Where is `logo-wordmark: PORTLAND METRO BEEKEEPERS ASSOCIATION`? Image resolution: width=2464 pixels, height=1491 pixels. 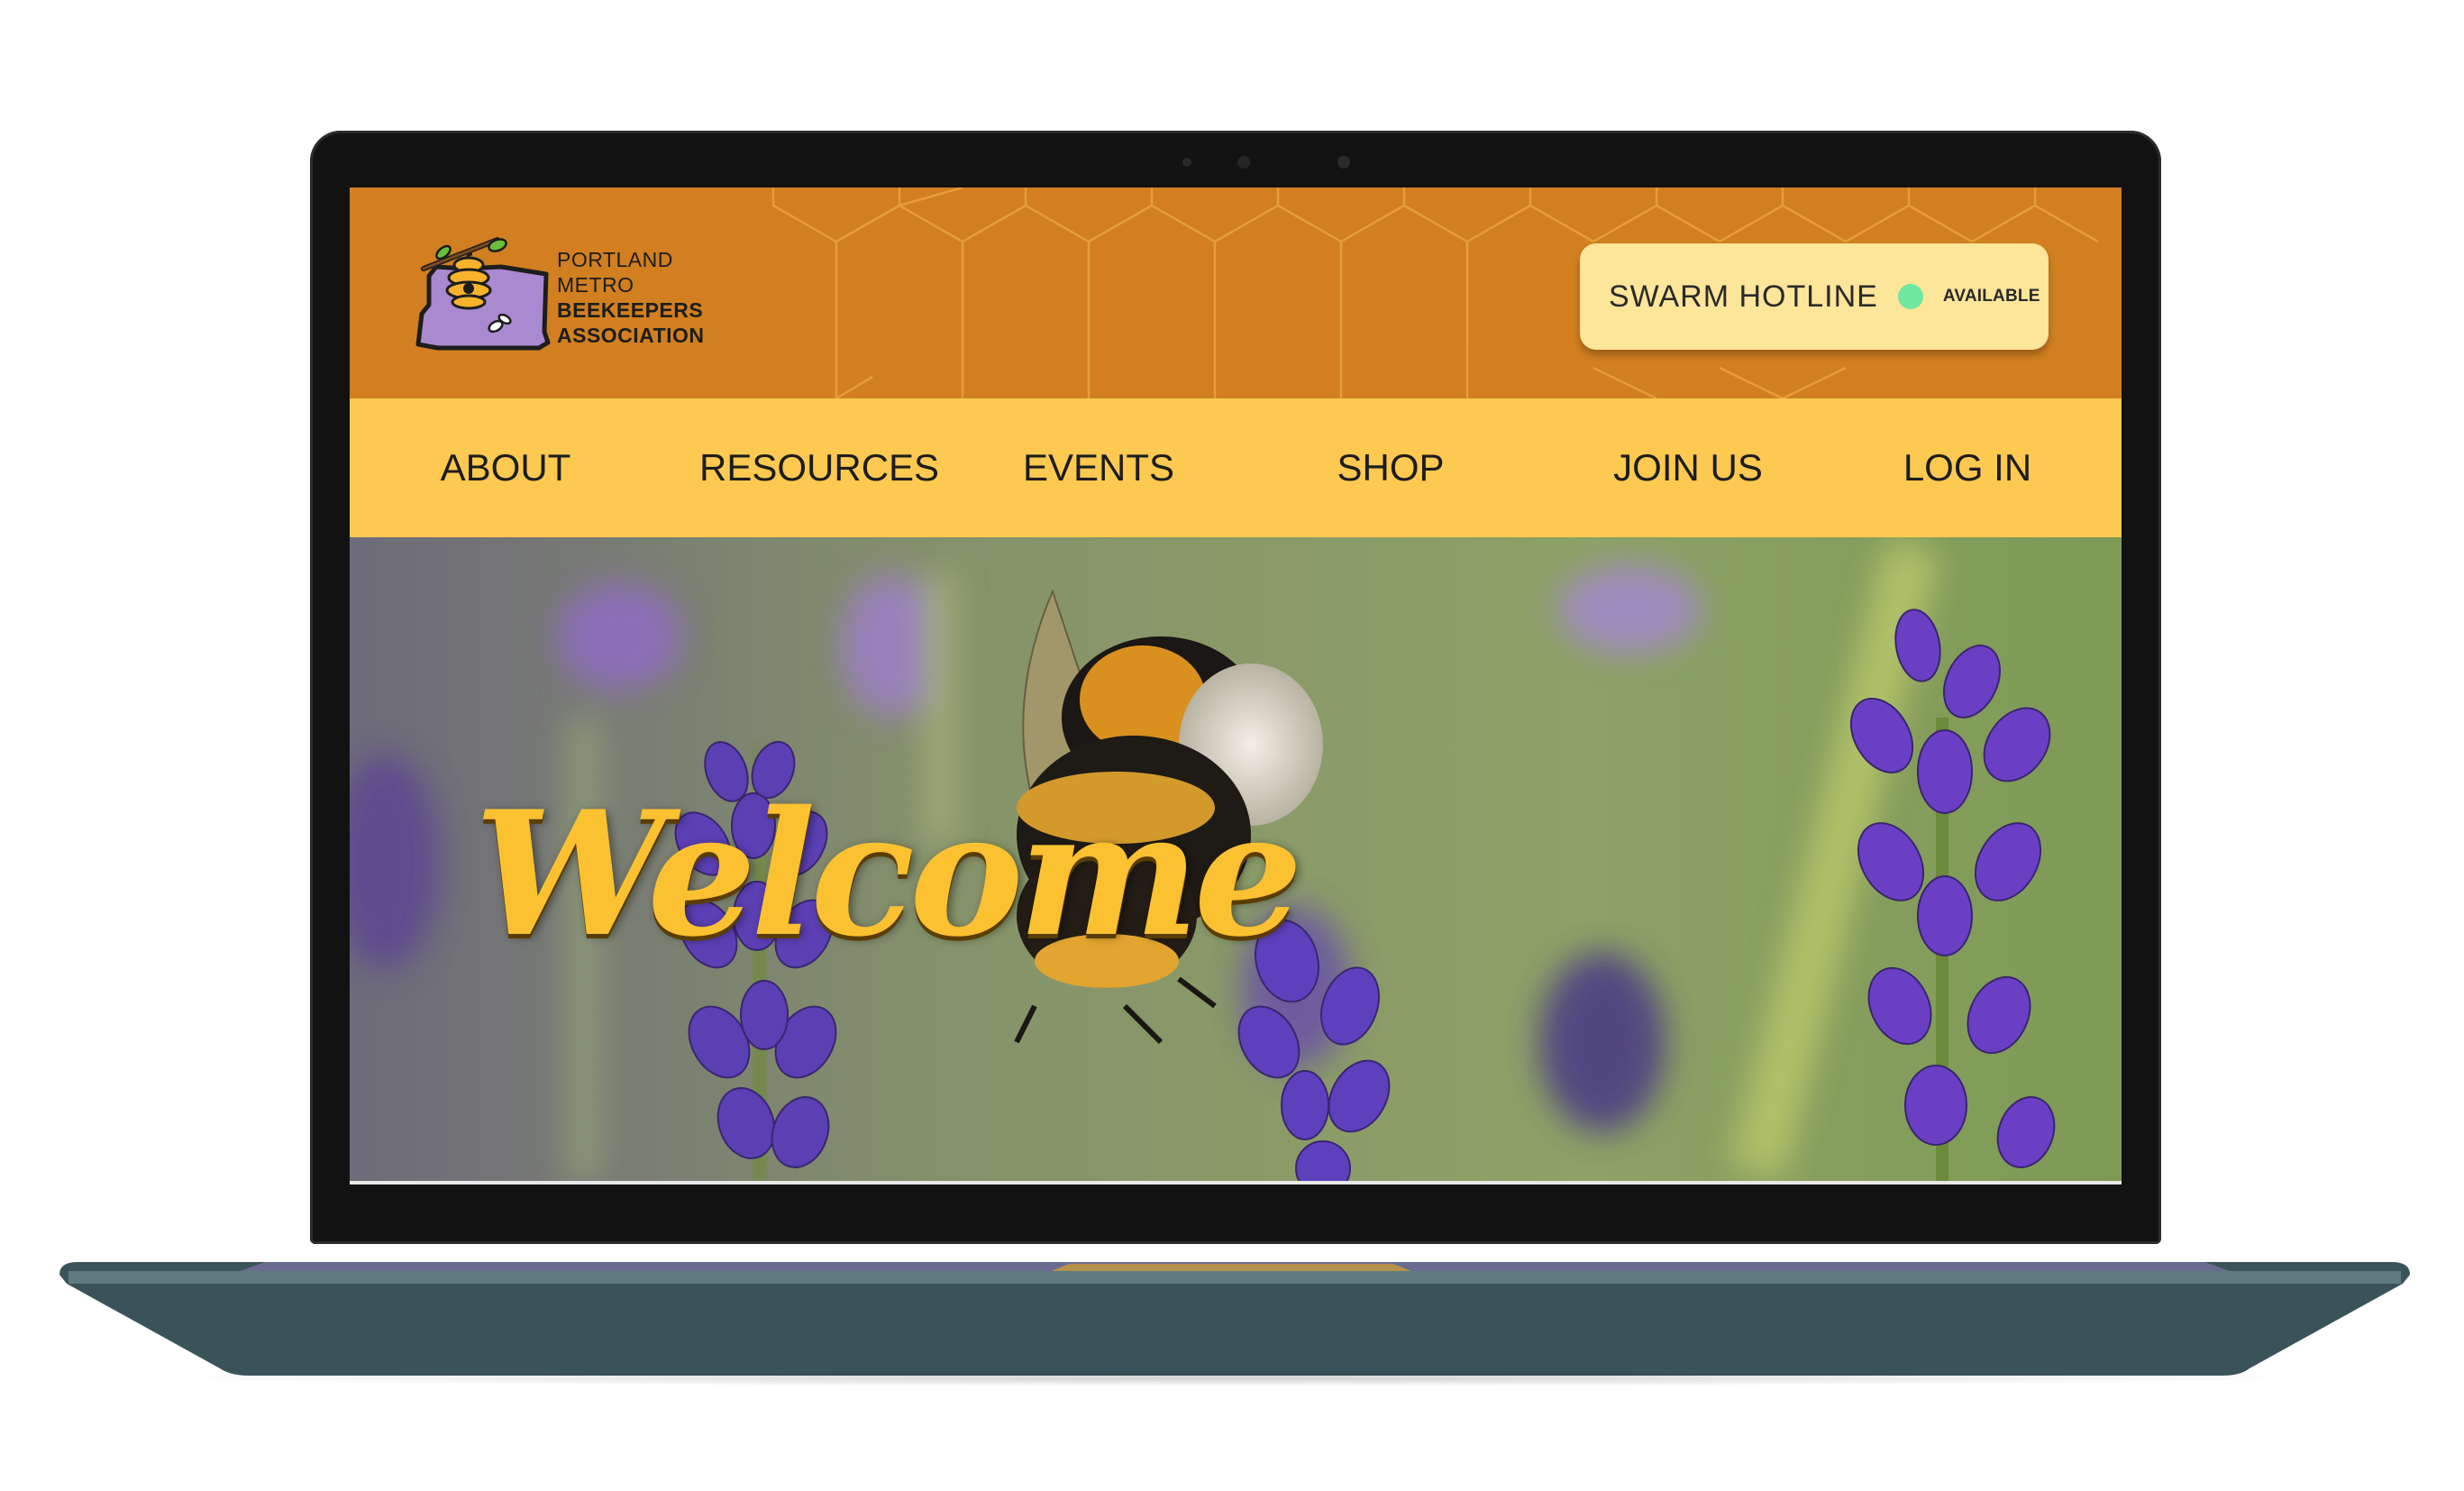
logo-wordmark: PORTLAND METRO BEEKEEPERS ASSOCIATION is located at coordinates (631, 298).